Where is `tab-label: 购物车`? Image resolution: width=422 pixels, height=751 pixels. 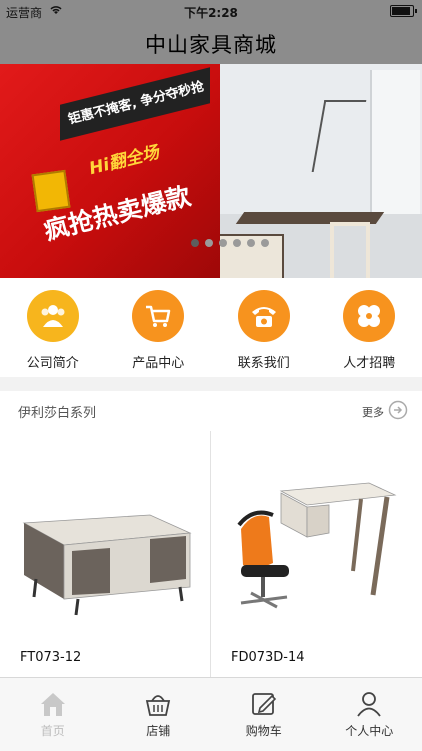 tab-label: 购物车 is located at coordinates (264, 730).